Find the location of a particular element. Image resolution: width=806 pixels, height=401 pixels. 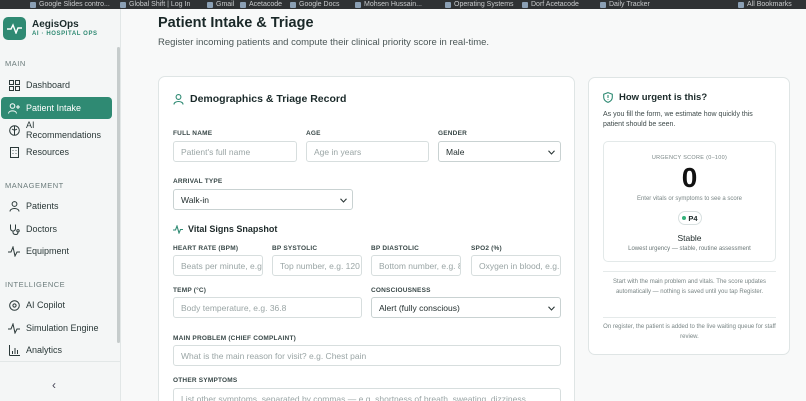

sidebar-item-simulation-engine: Simulation Engine is located at coordinates (56, 328).